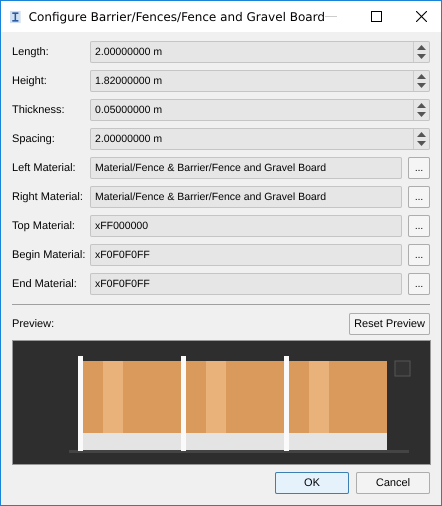 Image resolution: width=442 pixels, height=506 pixels. Describe the element at coordinates (45, 284) in the screenshot. I see `field-label: End Material:` at that location.